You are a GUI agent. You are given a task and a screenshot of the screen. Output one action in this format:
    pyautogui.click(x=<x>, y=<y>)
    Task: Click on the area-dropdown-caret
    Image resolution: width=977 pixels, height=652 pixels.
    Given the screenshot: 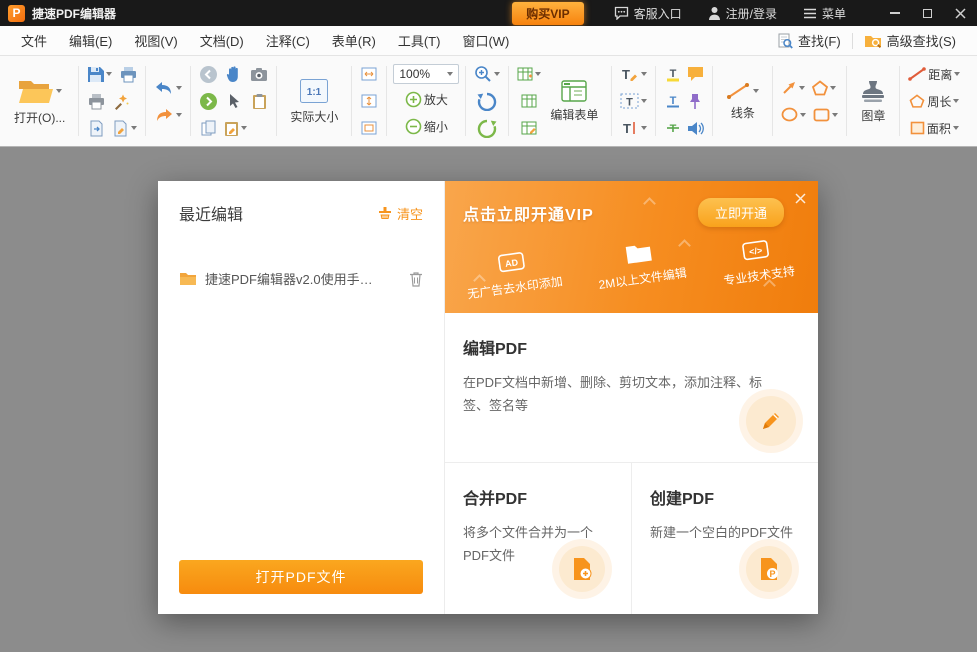 What is the action you would take?
    pyautogui.click(x=955, y=128)
    